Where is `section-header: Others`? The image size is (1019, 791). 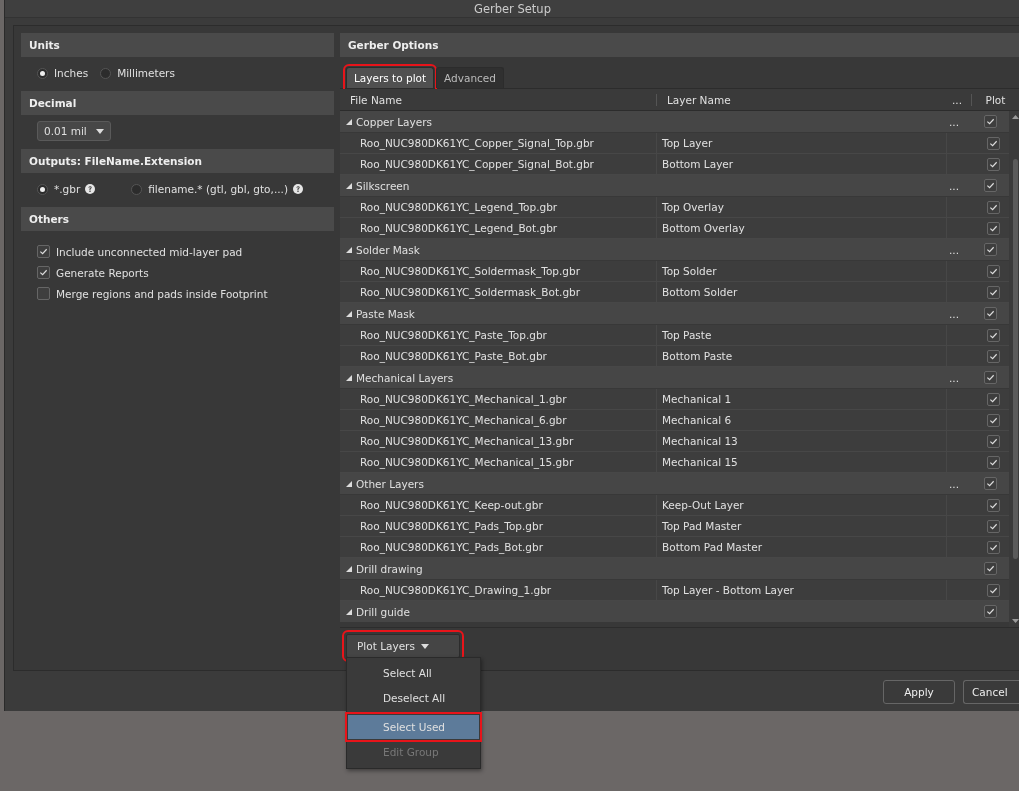
section-header: Others is located at coordinates (177, 219).